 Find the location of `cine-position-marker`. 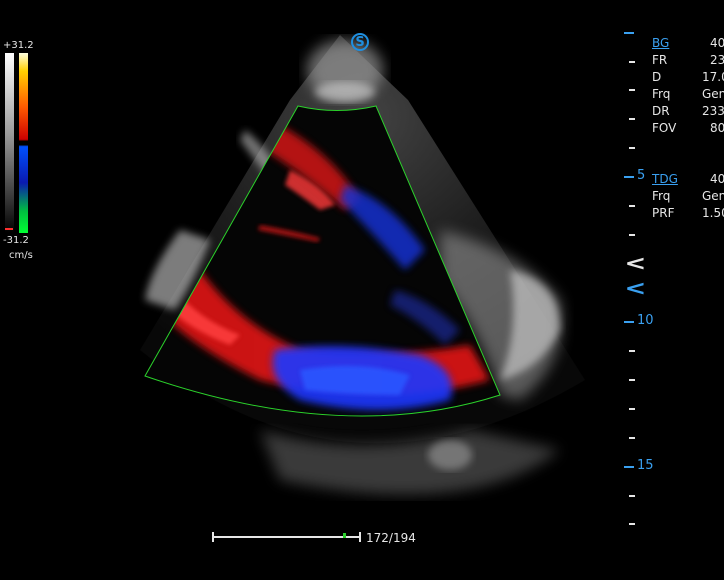

cine-position-marker is located at coordinates (345, 535).